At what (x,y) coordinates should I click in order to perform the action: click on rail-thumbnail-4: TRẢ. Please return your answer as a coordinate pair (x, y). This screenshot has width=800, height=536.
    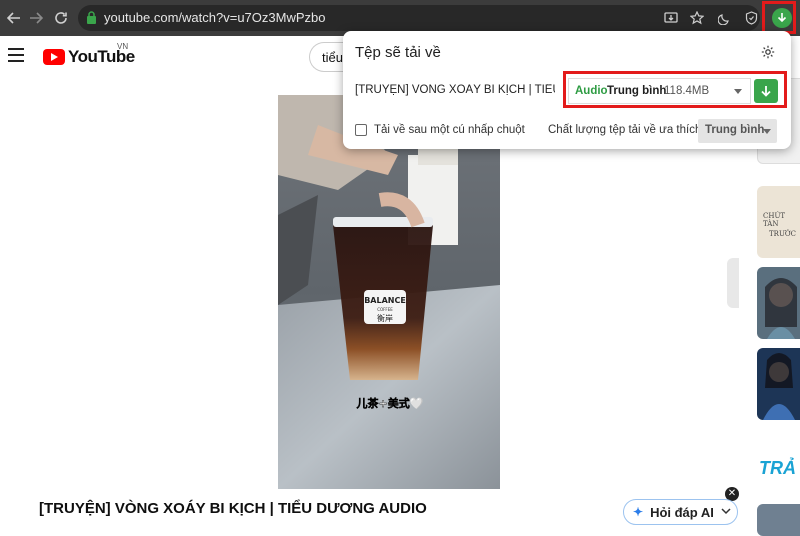
    Looking at the image, I should click on (778, 463).